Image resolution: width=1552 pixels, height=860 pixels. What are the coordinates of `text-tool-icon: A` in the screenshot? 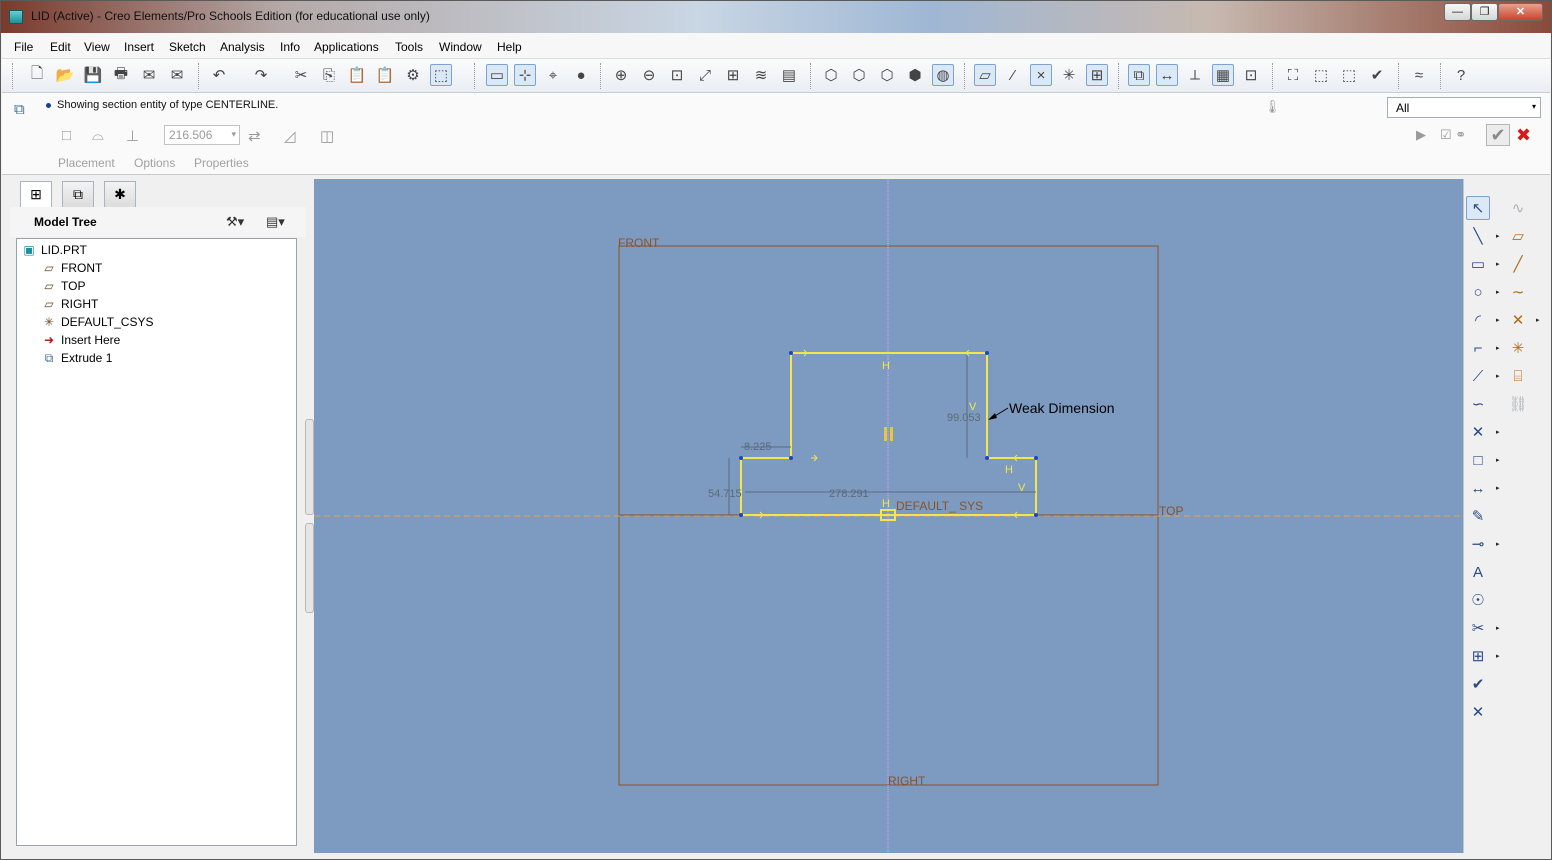 It's located at (1478, 572).